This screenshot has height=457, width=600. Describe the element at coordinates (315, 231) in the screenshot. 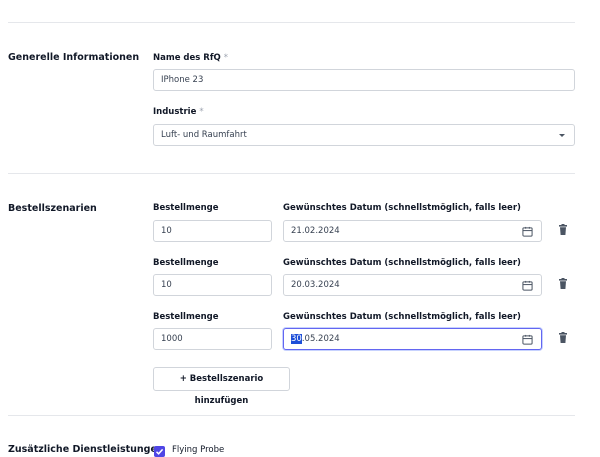

I see `date-value: 21.02.2024` at that location.